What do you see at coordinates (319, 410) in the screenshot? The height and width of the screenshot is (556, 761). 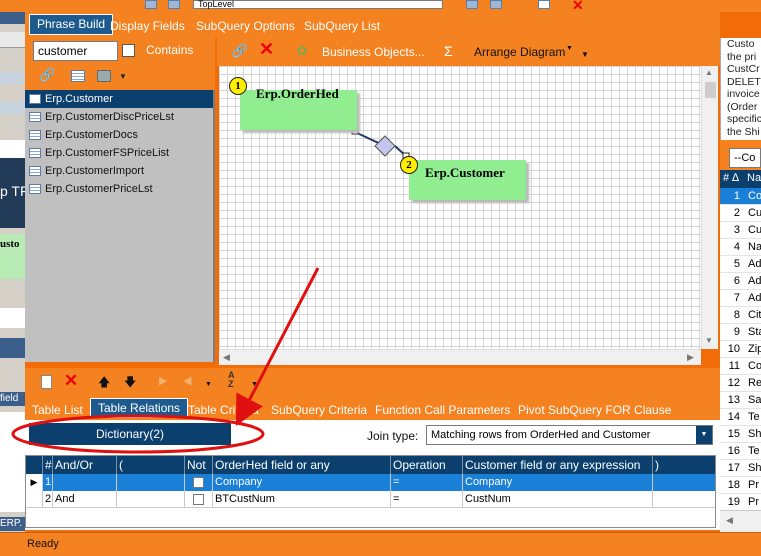 I see `tab-subquery-criteria: SubQuery Criteria` at bounding box center [319, 410].